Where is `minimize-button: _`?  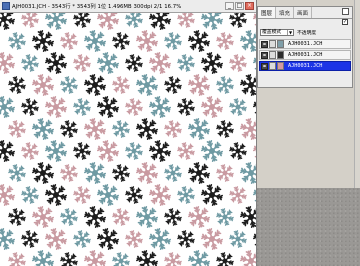
minimize-button: _ is located at coordinates (229, 6).